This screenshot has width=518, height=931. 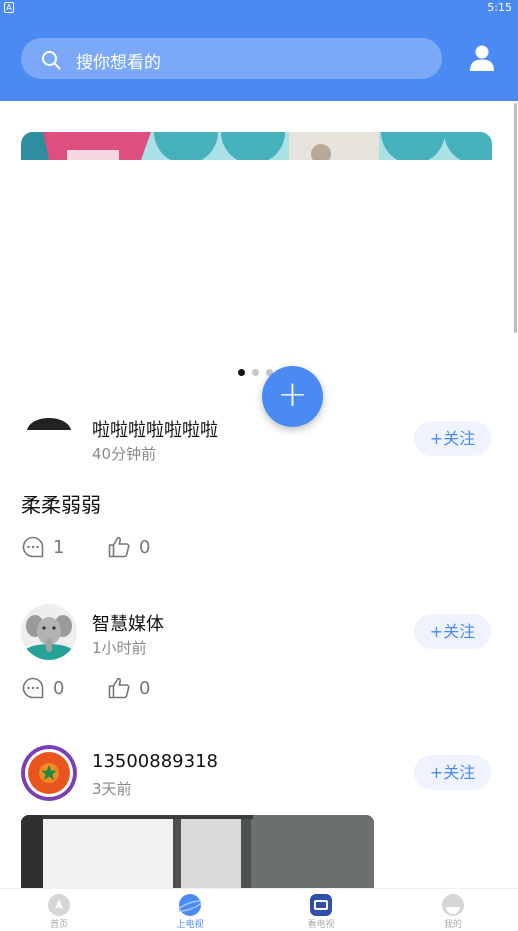 What do you see at coordinates (515, 218) in the screenshot?
I see `scrollbar` at bounding box center [515, 218].